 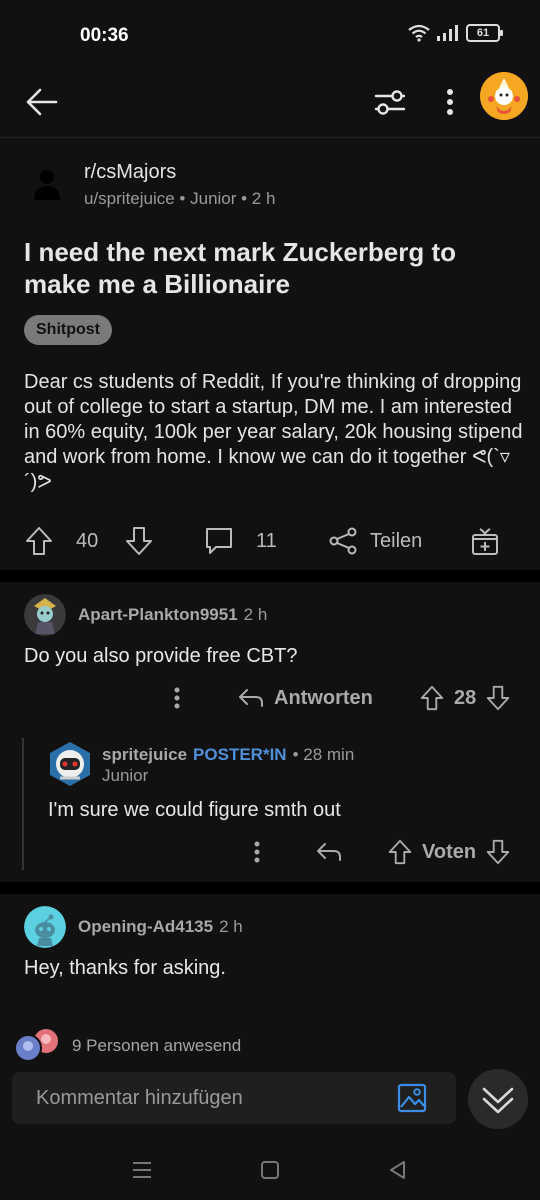 I want to click on menu-icon, so click(x=142, y=1170).